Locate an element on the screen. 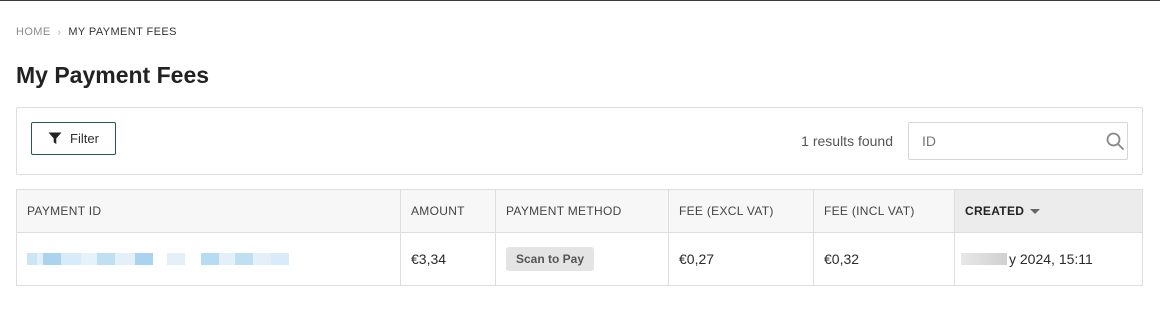 The image size is (1160, 313). redacted-date-part is located at coordinates (984, 259).